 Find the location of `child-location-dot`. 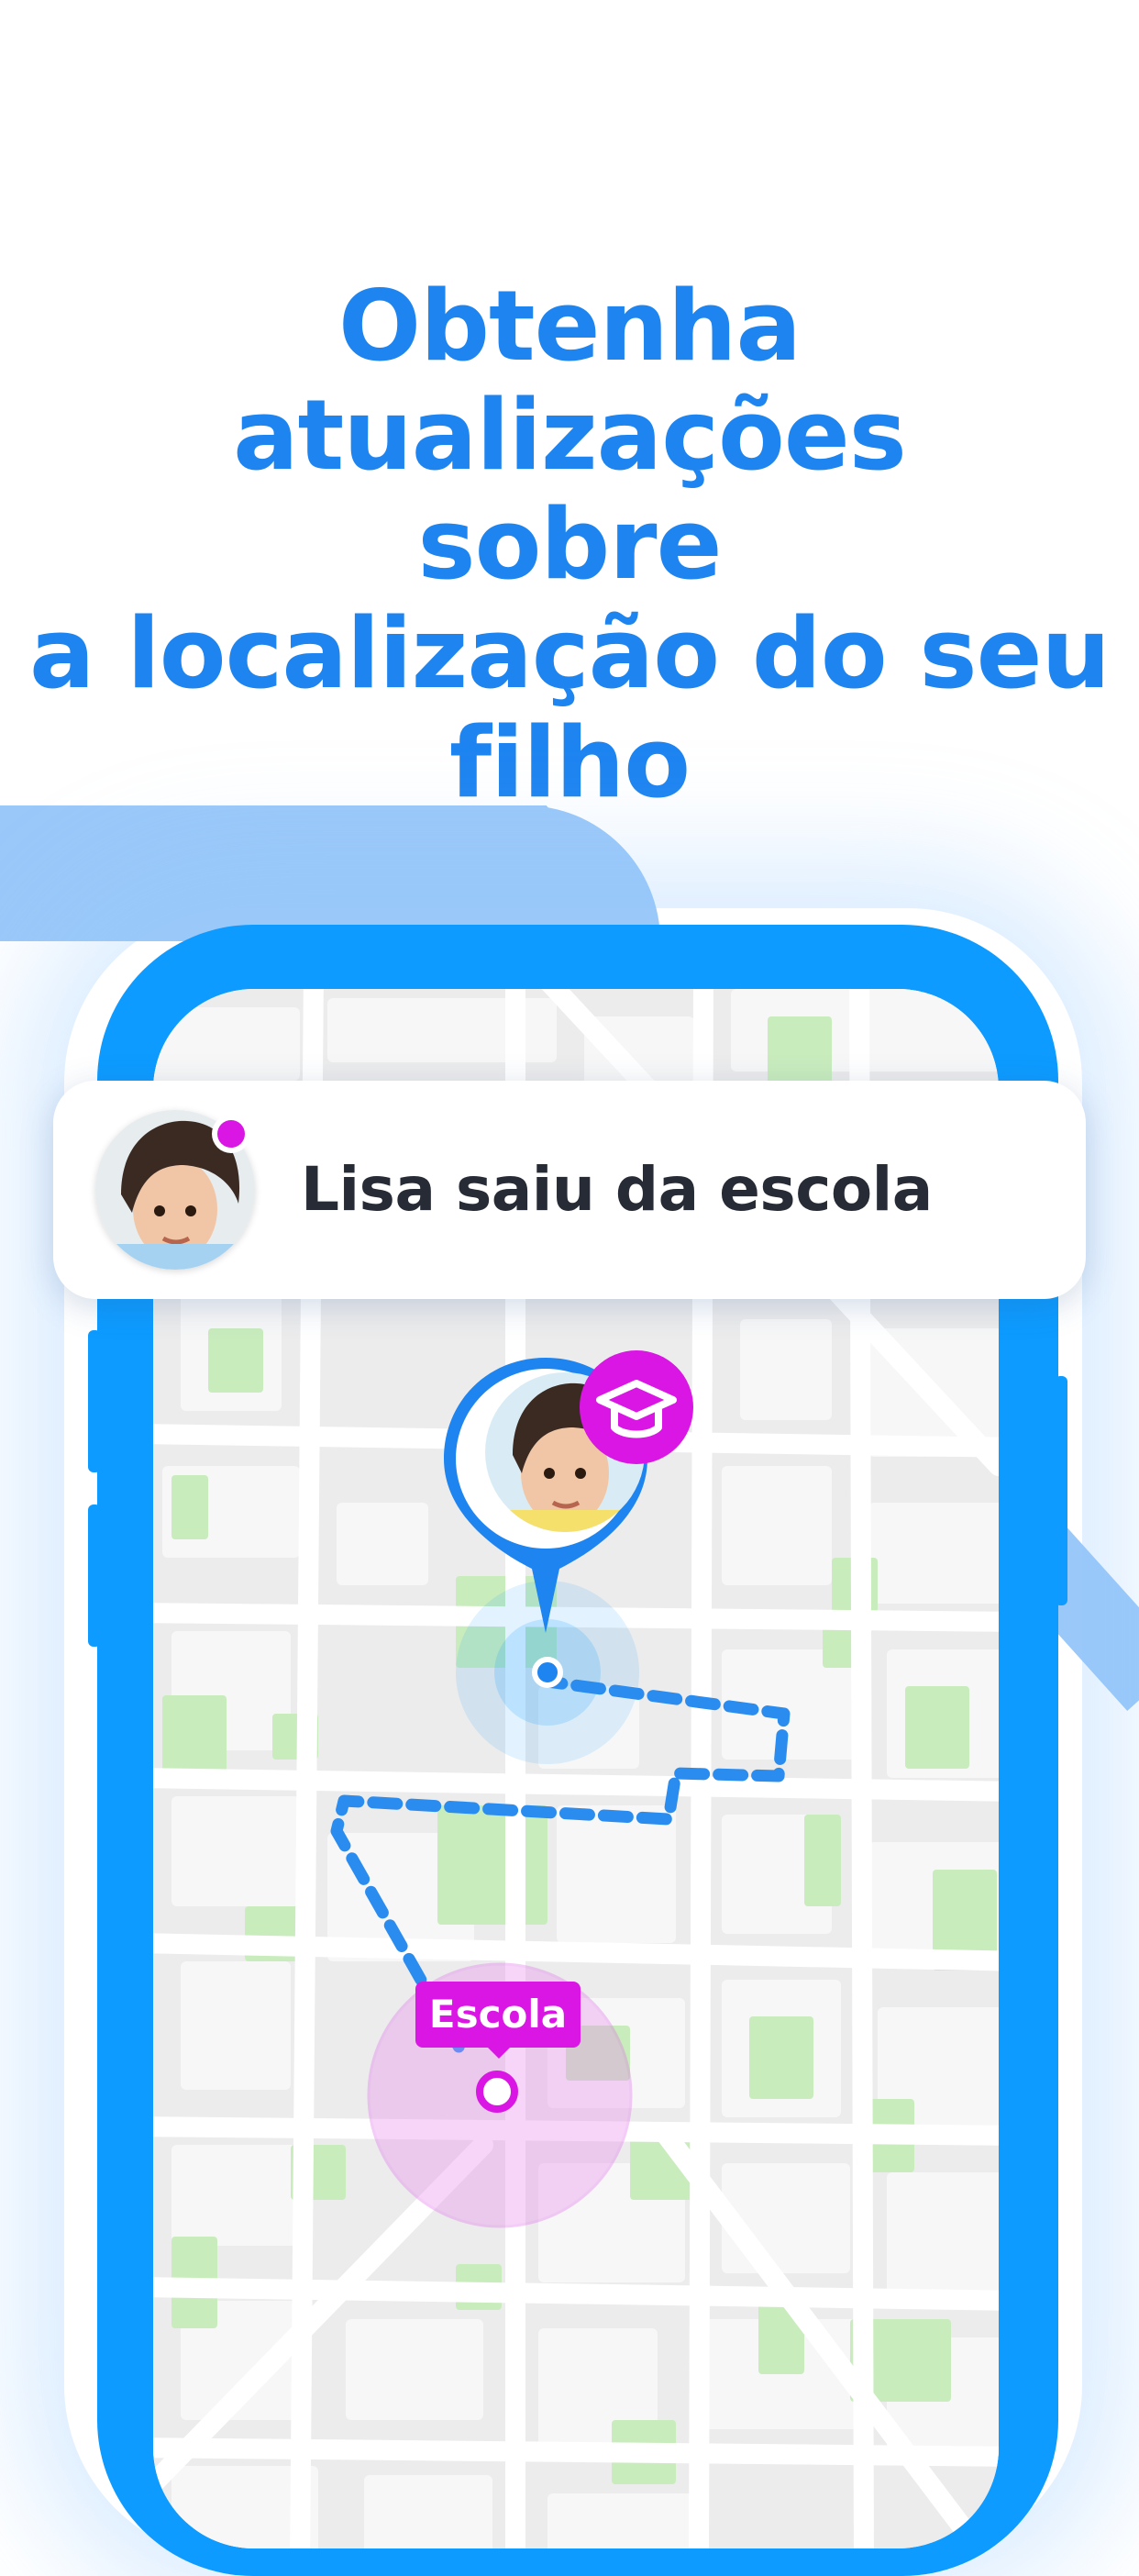

child-location-dot is located at coordinates (547, 1672).